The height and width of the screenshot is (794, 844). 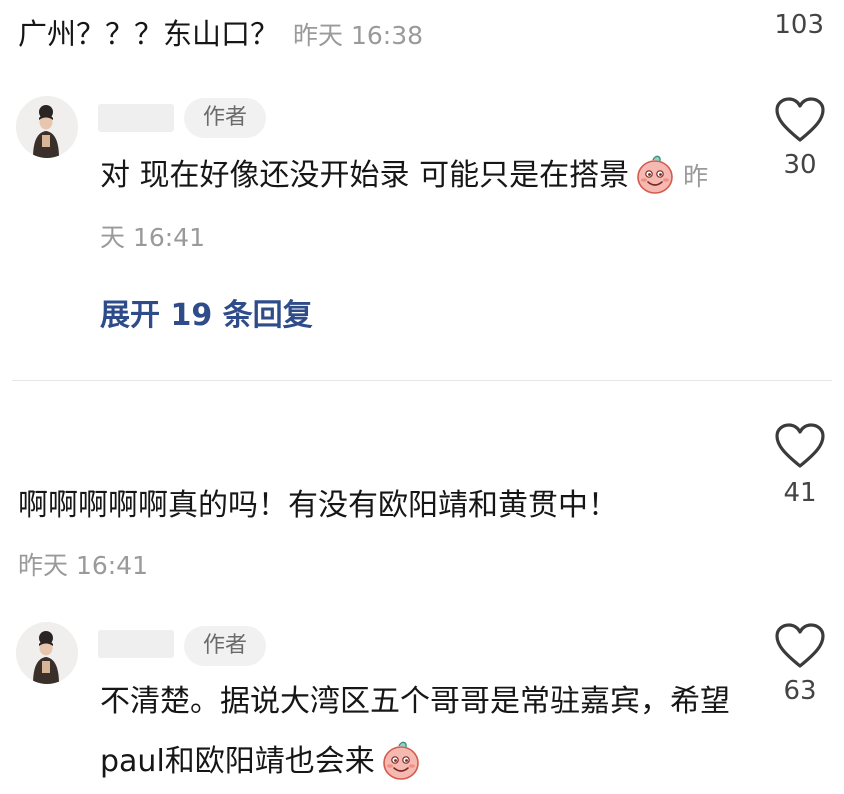 What do you see at coordinates (206, 316) in the screenshot?
I see `expand-replies-link: 展开 19 条回复` at bounding box center [206, 316].